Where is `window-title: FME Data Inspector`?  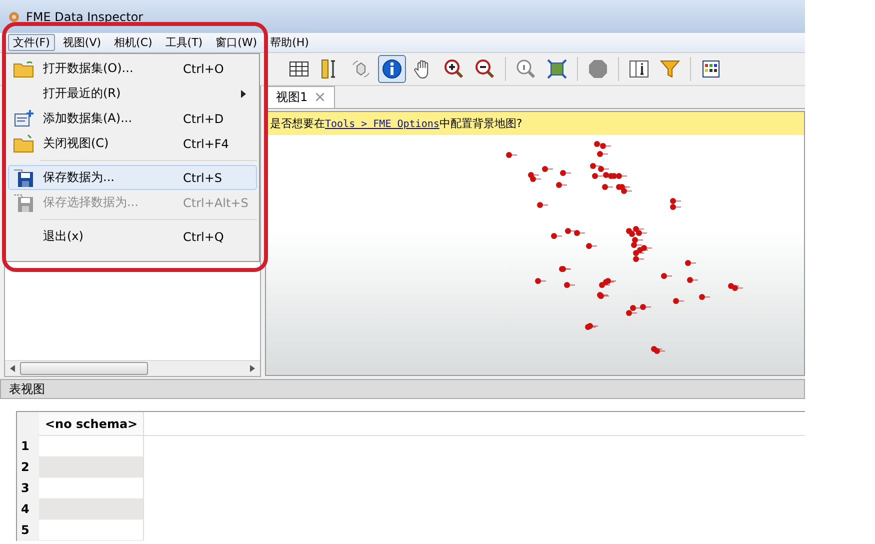 window-title: FME Data Inspector is located at coordinates (85, 17).